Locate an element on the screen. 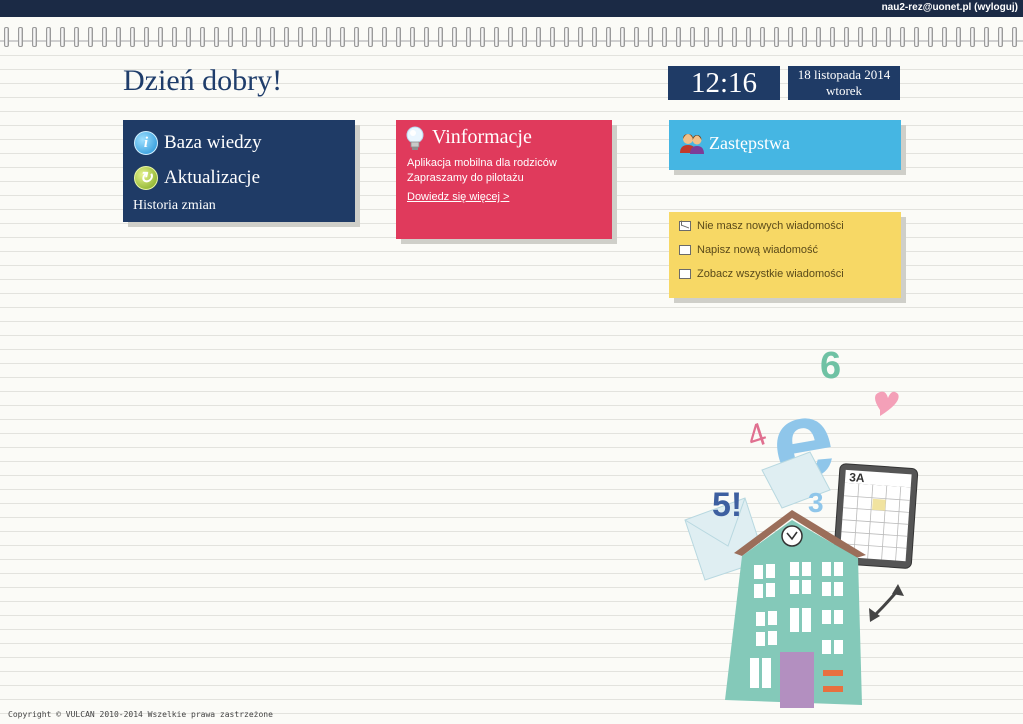 The height and width of the screenshot is (724, 1023). no-new-messages-link: Nie masz nowych wiadomości is located at coordinates (761, 226).